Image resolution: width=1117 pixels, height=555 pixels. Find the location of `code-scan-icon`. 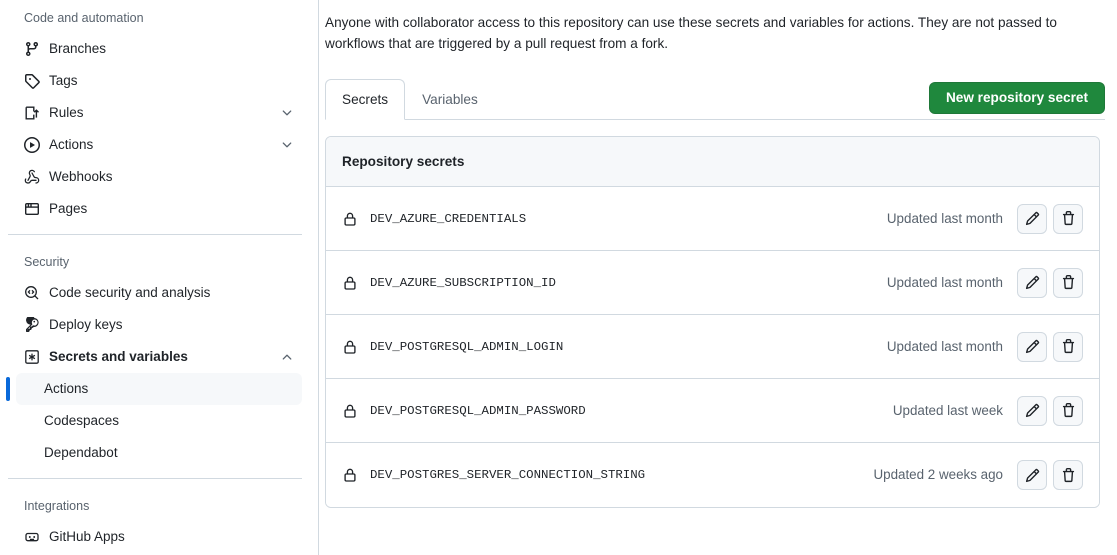

code-scan-icon is located at coordinates (32, 293).